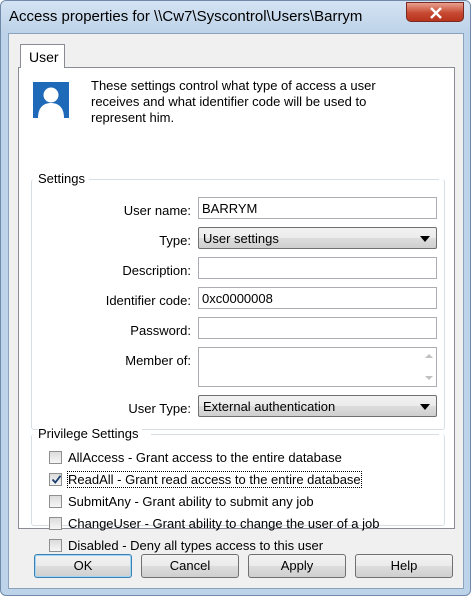 The height and width of the screenshot is (596, 471). I want to click on user-icon, so click(51, 100).